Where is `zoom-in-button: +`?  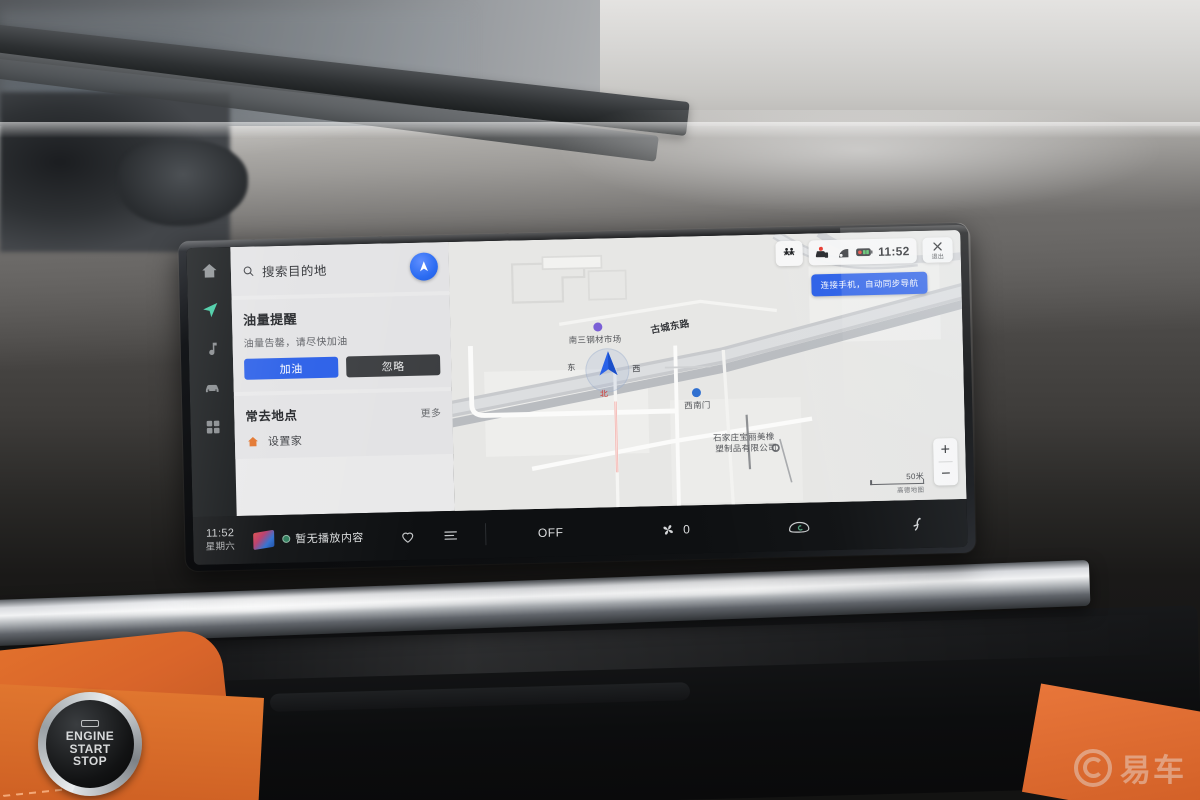
zoom-in-button: + is located at coordinates (945, 450).